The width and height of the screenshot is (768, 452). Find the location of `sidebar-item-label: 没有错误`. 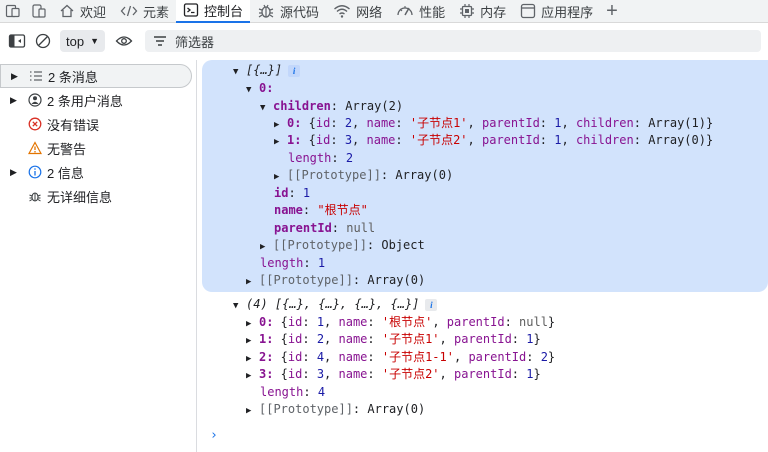

sidebar-item-label: 没有错误 is located at coordinates (73, 125).